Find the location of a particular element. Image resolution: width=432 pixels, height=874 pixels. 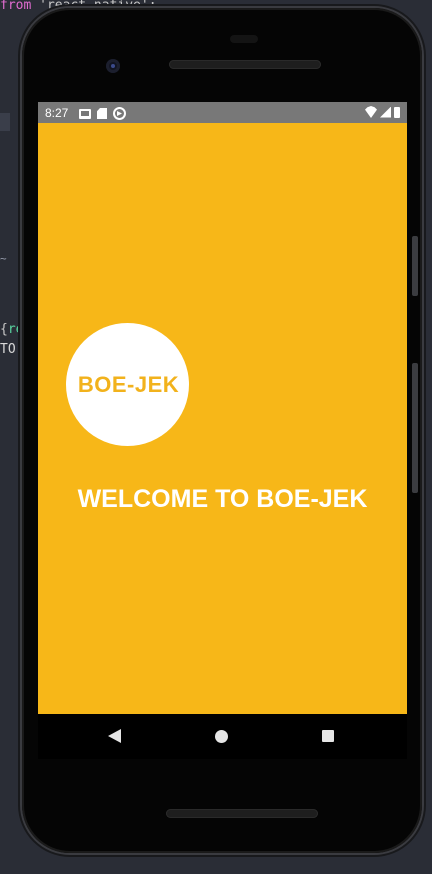

home-icon is located at coordinates (221, 736).